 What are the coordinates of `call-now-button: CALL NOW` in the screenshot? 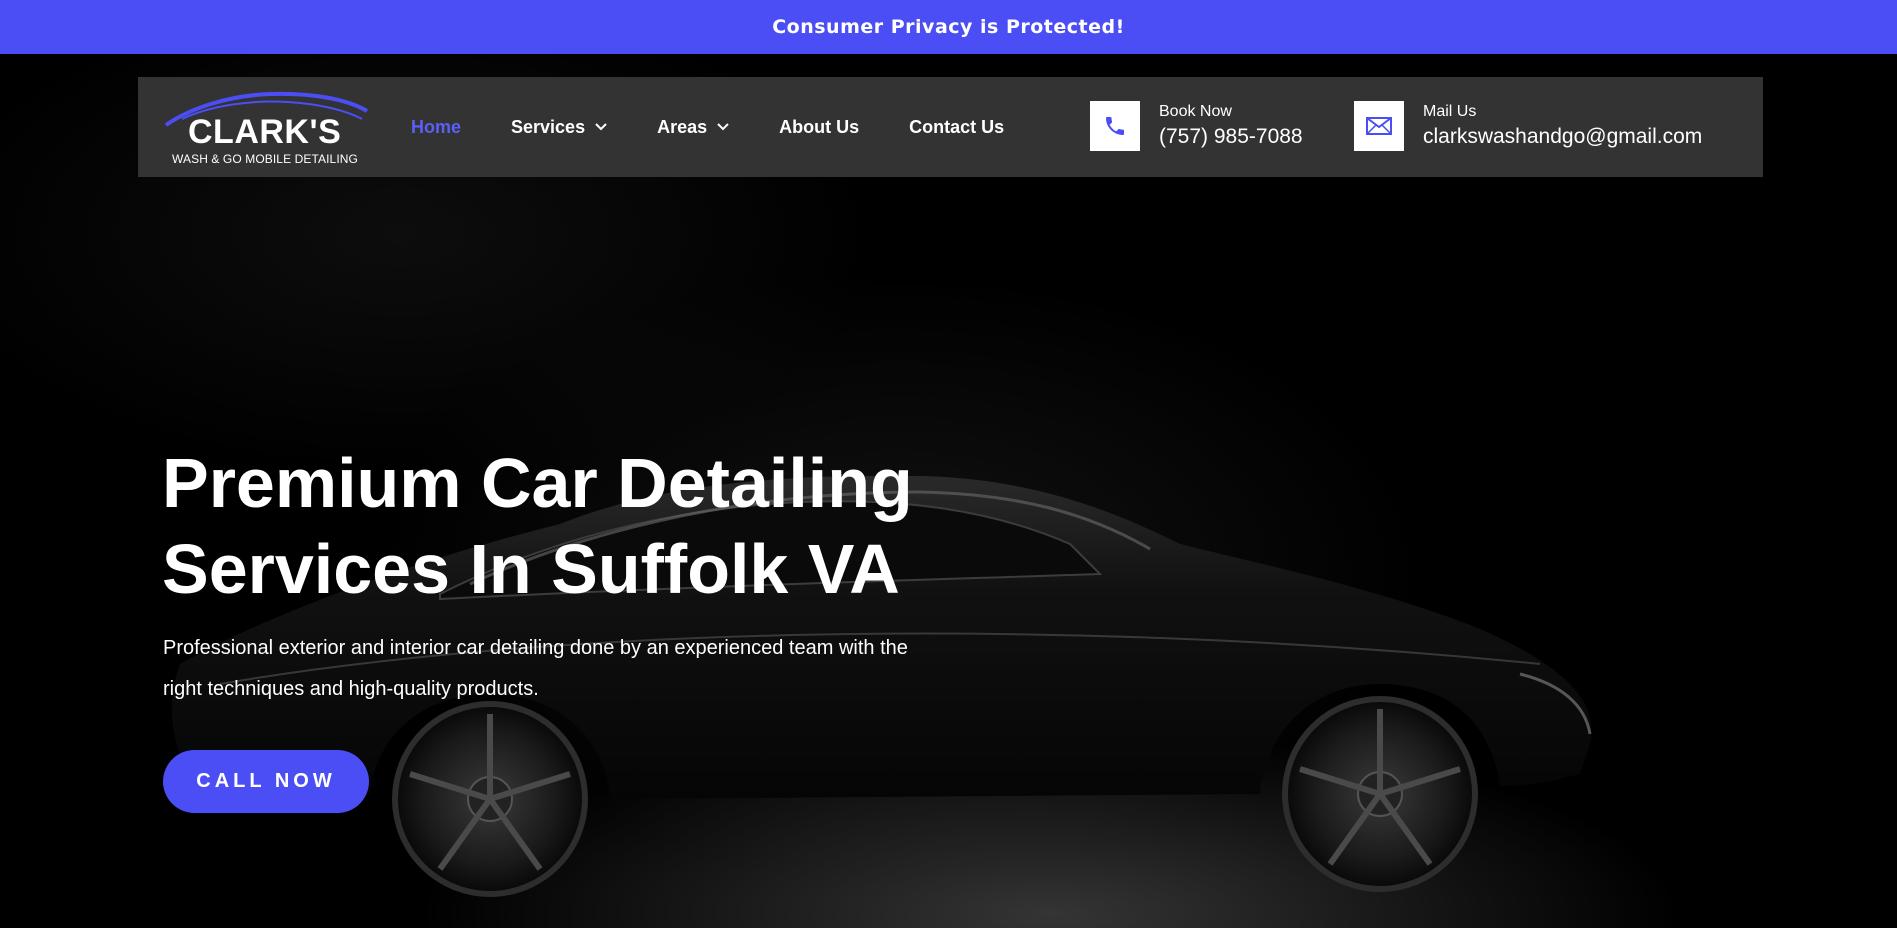 It's located at (266, 781).